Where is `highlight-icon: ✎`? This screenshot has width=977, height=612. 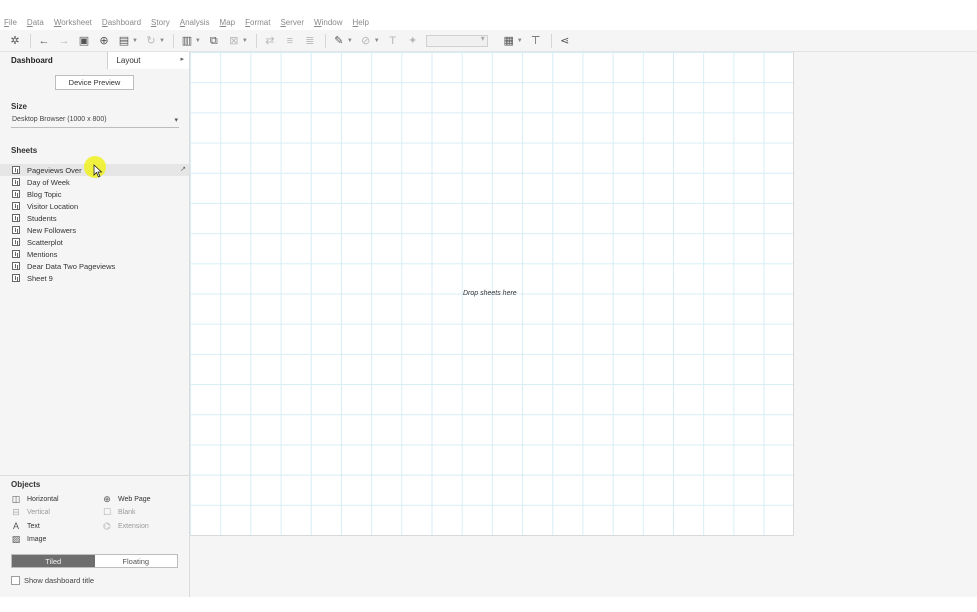 highlight-icon: ✎ is located at coordinates (339, 41).